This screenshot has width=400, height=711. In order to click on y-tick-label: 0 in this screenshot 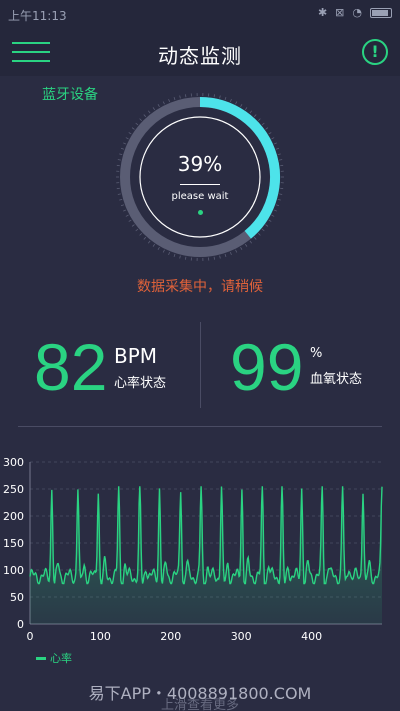, I will do `click(20, 624)`.